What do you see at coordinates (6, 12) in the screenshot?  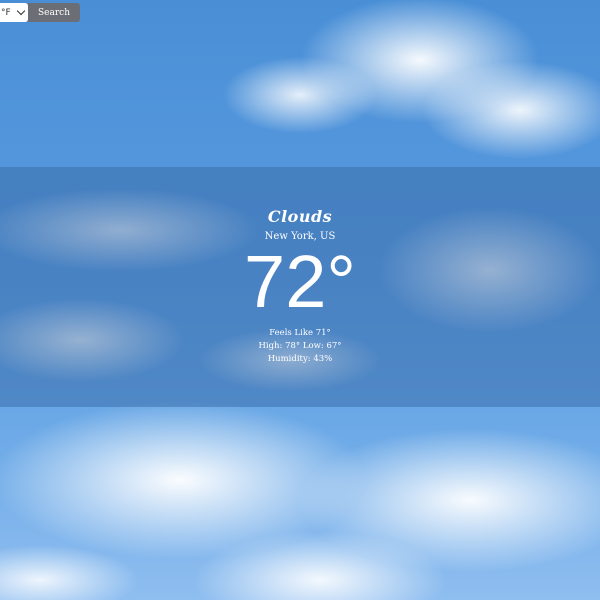 I see `unit-select-value: °F` at bounding box center [6, 12].